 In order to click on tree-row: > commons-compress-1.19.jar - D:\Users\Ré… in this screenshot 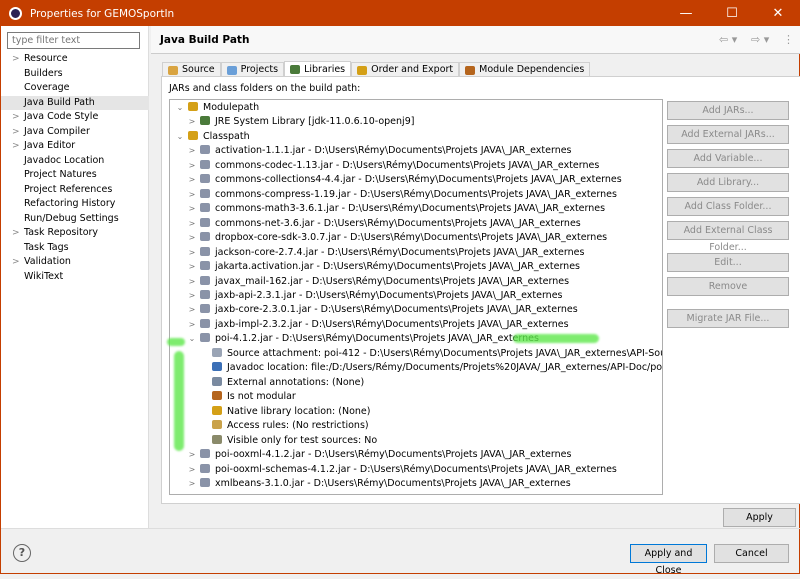, I will do `click(401, 195)`.